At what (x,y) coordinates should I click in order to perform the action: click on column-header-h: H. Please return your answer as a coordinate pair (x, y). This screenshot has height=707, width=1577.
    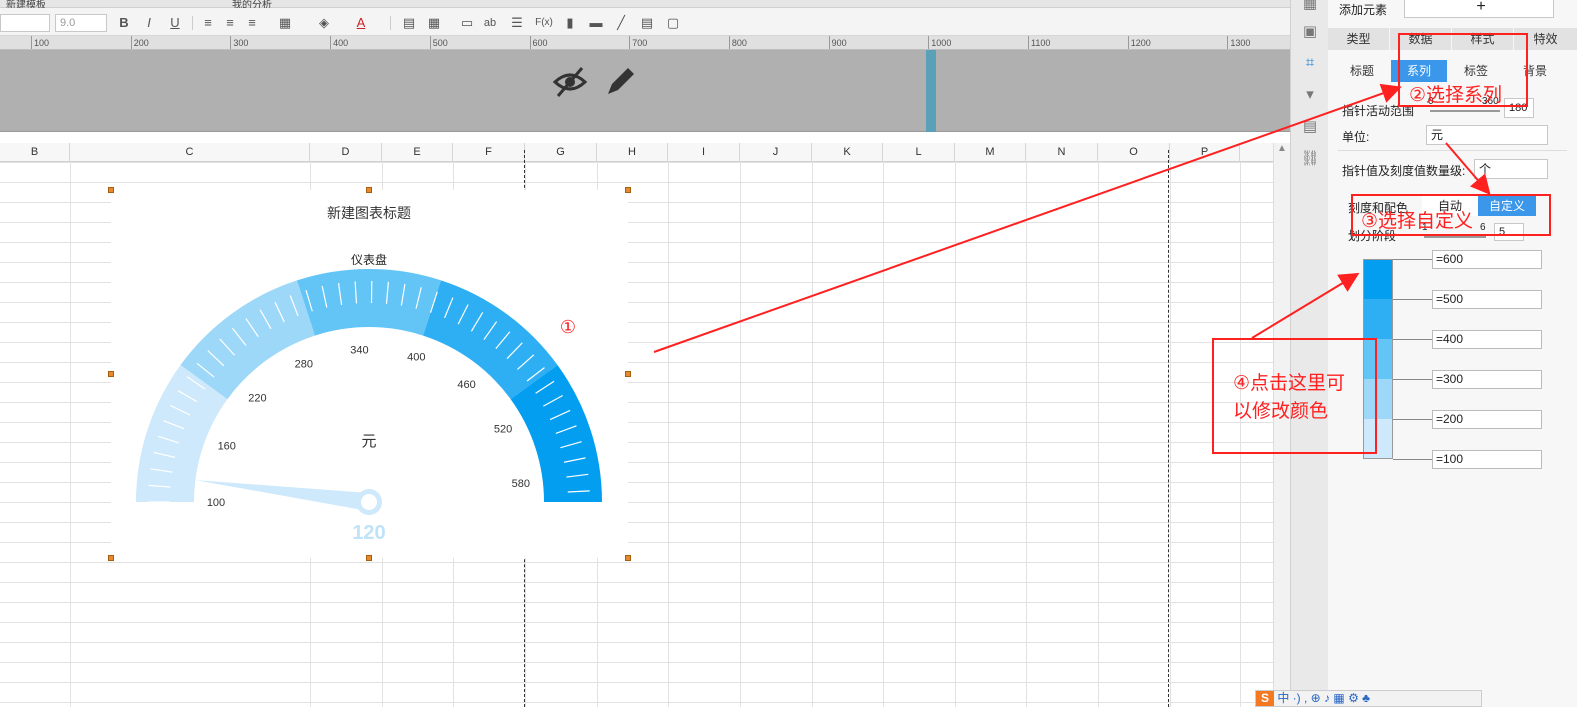
    Looking at the image, I should click on (632, 152).